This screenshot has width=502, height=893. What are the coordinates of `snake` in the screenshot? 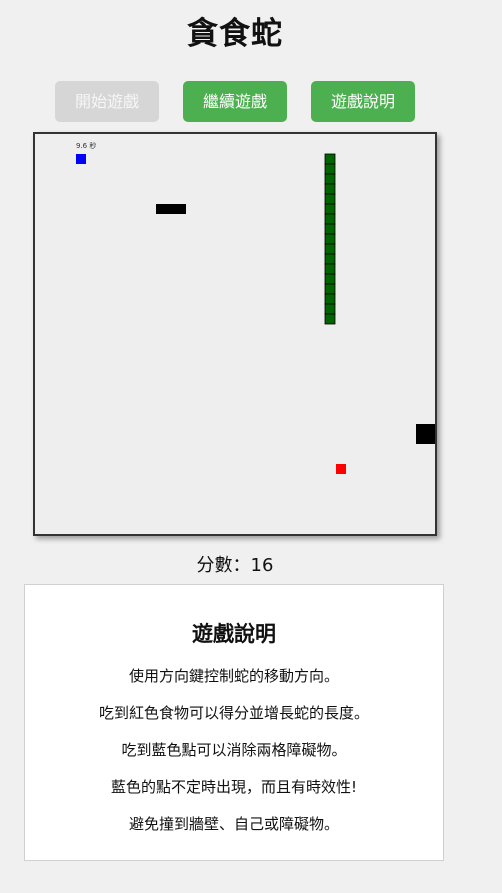 It's located at (330, 239).